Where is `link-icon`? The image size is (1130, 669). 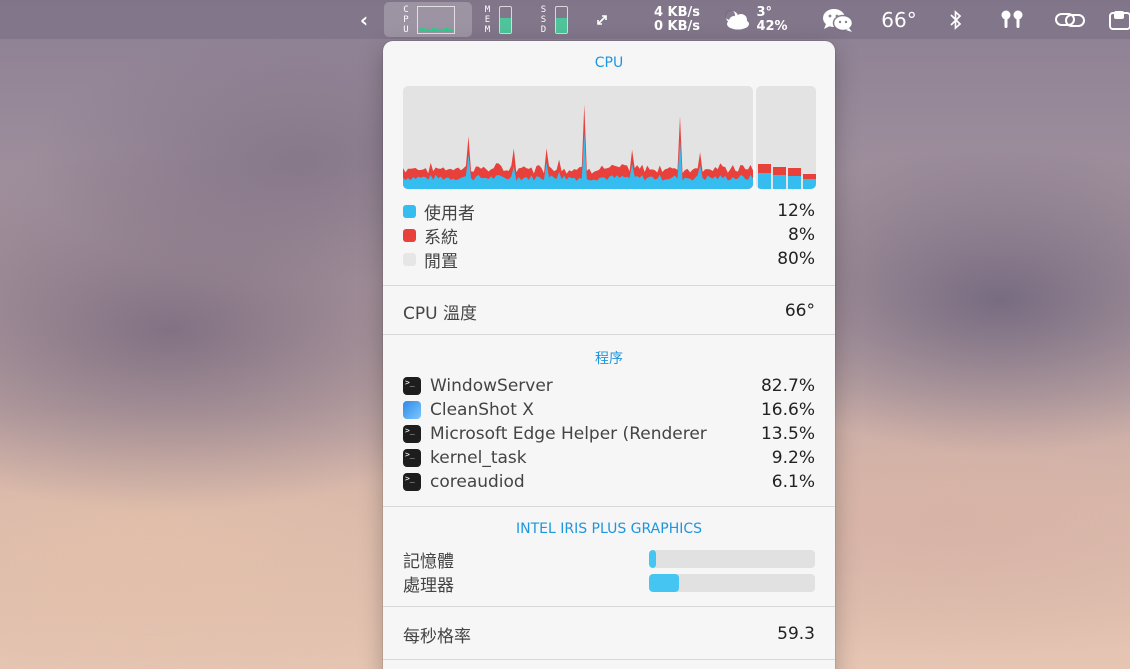 link-icon is located at coordinates (1070, 19).